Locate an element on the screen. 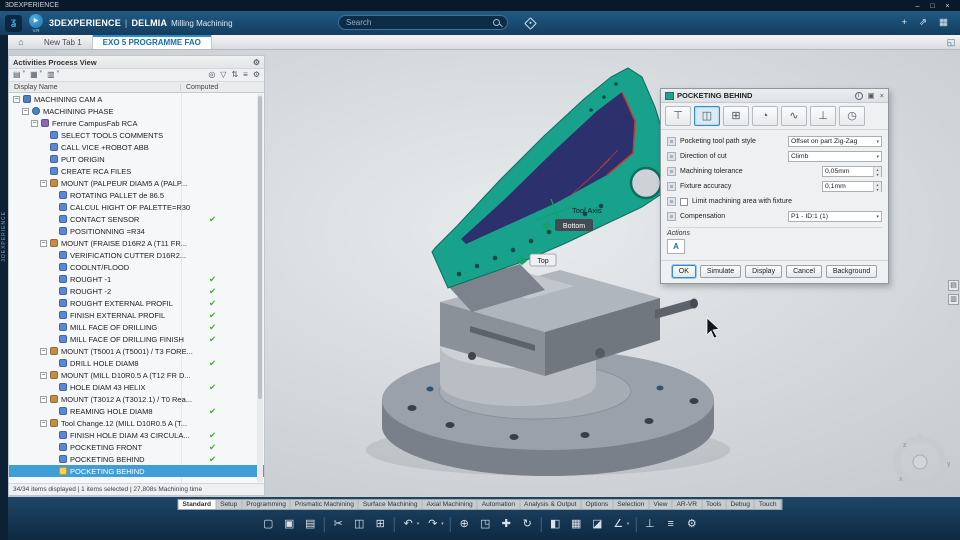  ribbon-tab-automation: Automation is located at coordinates (499, 504).